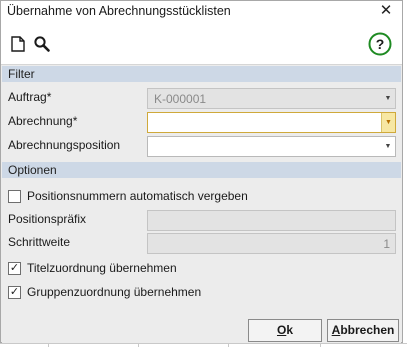 The width and height of the screenshot is (407, 347). Describe the element at coordinates (102, 268) in the screenshot. I see `titelzuordnung-label: Titelzuordnung übernehmen` at that location.